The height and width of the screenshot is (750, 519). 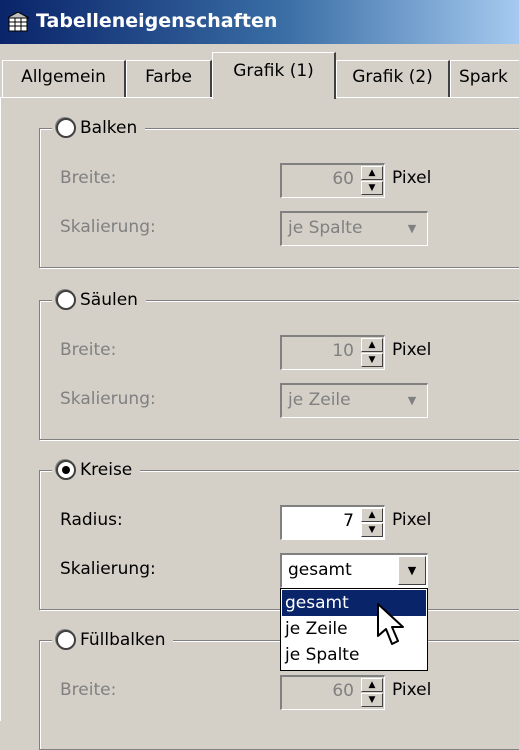 I want to click on kreise-radius-value: 7, so click(x=348, y=521).